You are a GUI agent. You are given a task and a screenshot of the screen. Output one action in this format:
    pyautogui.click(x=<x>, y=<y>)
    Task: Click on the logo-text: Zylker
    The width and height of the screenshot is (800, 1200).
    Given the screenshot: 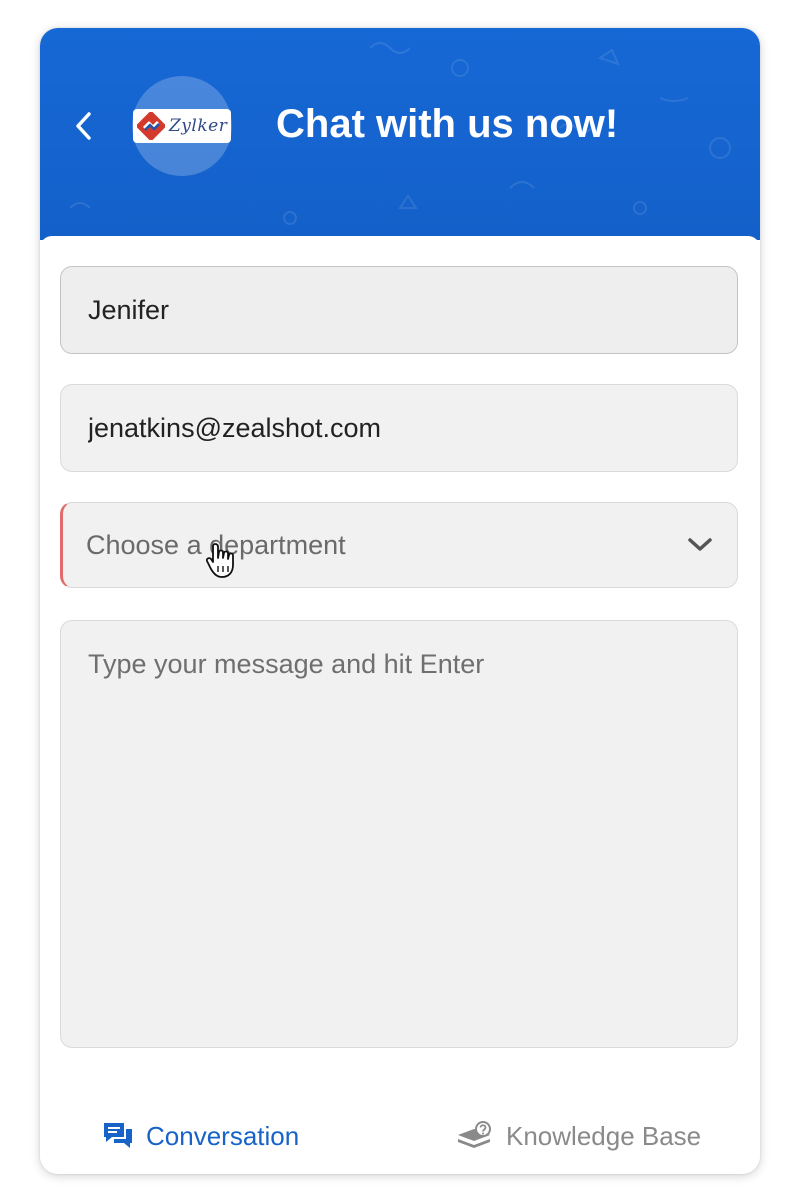 What is the action you would take?
    pyautogui.click(x=198, y=126)
    